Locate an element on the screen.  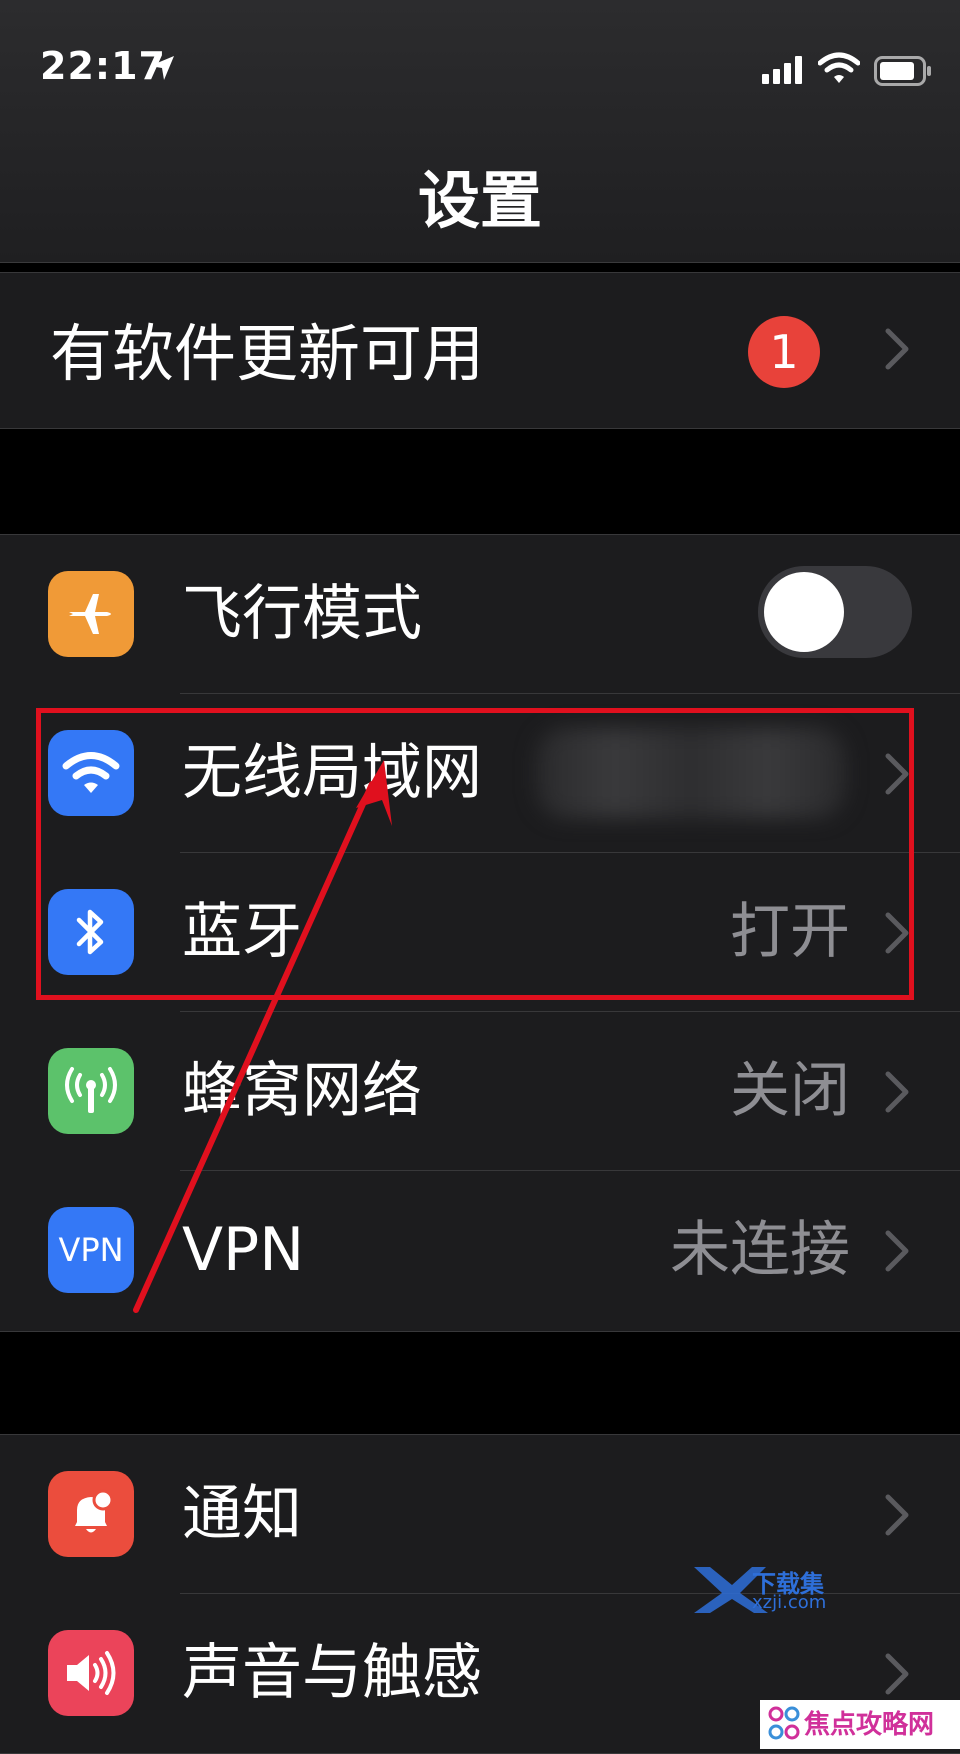
airplane-mode-toggle is located at coordinates (835, 612).